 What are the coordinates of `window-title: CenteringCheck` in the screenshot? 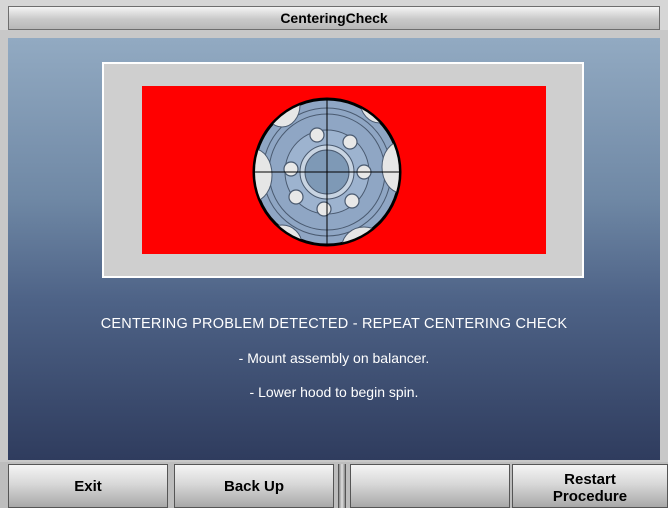 It's located at (334, 18).